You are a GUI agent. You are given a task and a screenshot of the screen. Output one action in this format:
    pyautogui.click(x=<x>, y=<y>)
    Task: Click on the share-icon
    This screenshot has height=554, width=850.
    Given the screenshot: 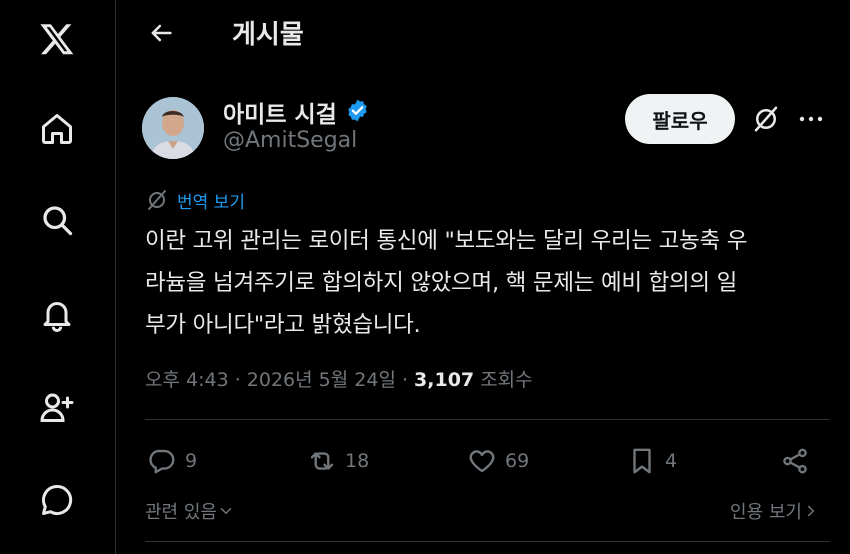 What is the action you would take?
    pyautogui.click(x=795, y=461)
    